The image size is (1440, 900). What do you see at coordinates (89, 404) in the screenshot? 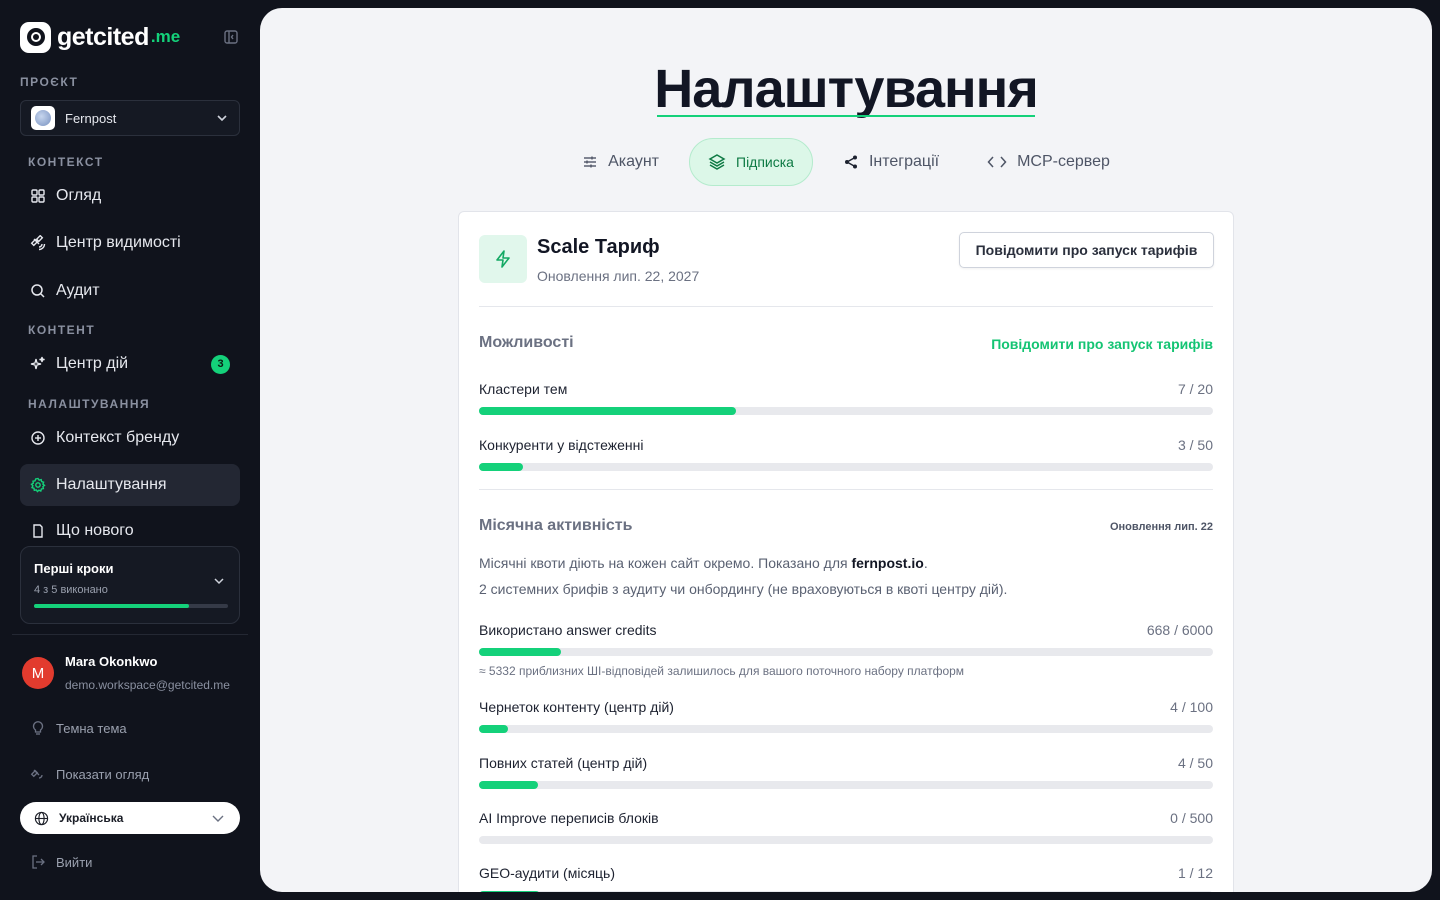
I see `settings-section-label: НАЛАШТУВАННЯ` at bounding box center [89, 404].